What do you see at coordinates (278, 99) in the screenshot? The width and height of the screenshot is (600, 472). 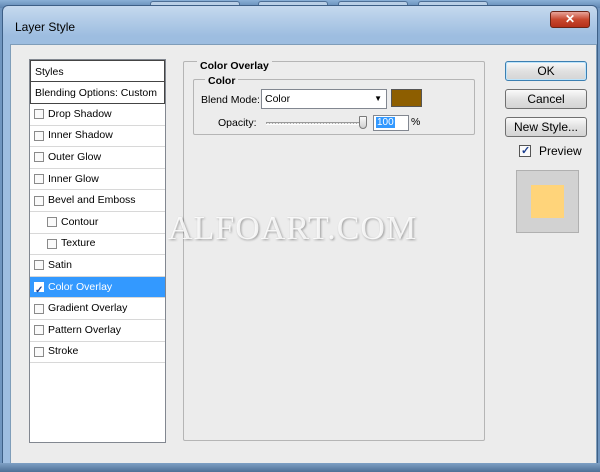 I see `blend-mode-value: Color` at bounding box center [278, 99].